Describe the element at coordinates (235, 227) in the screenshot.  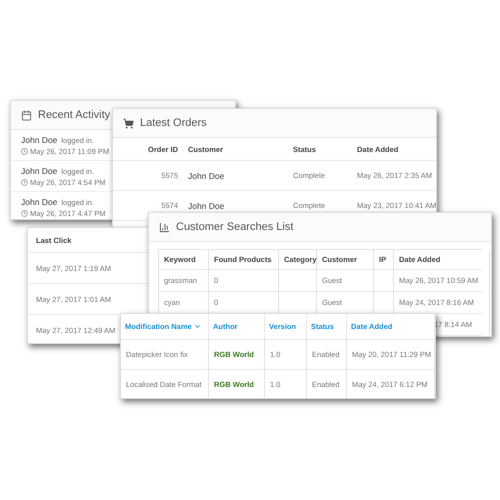
I see `panel-title: Customer Searches List` at that location.